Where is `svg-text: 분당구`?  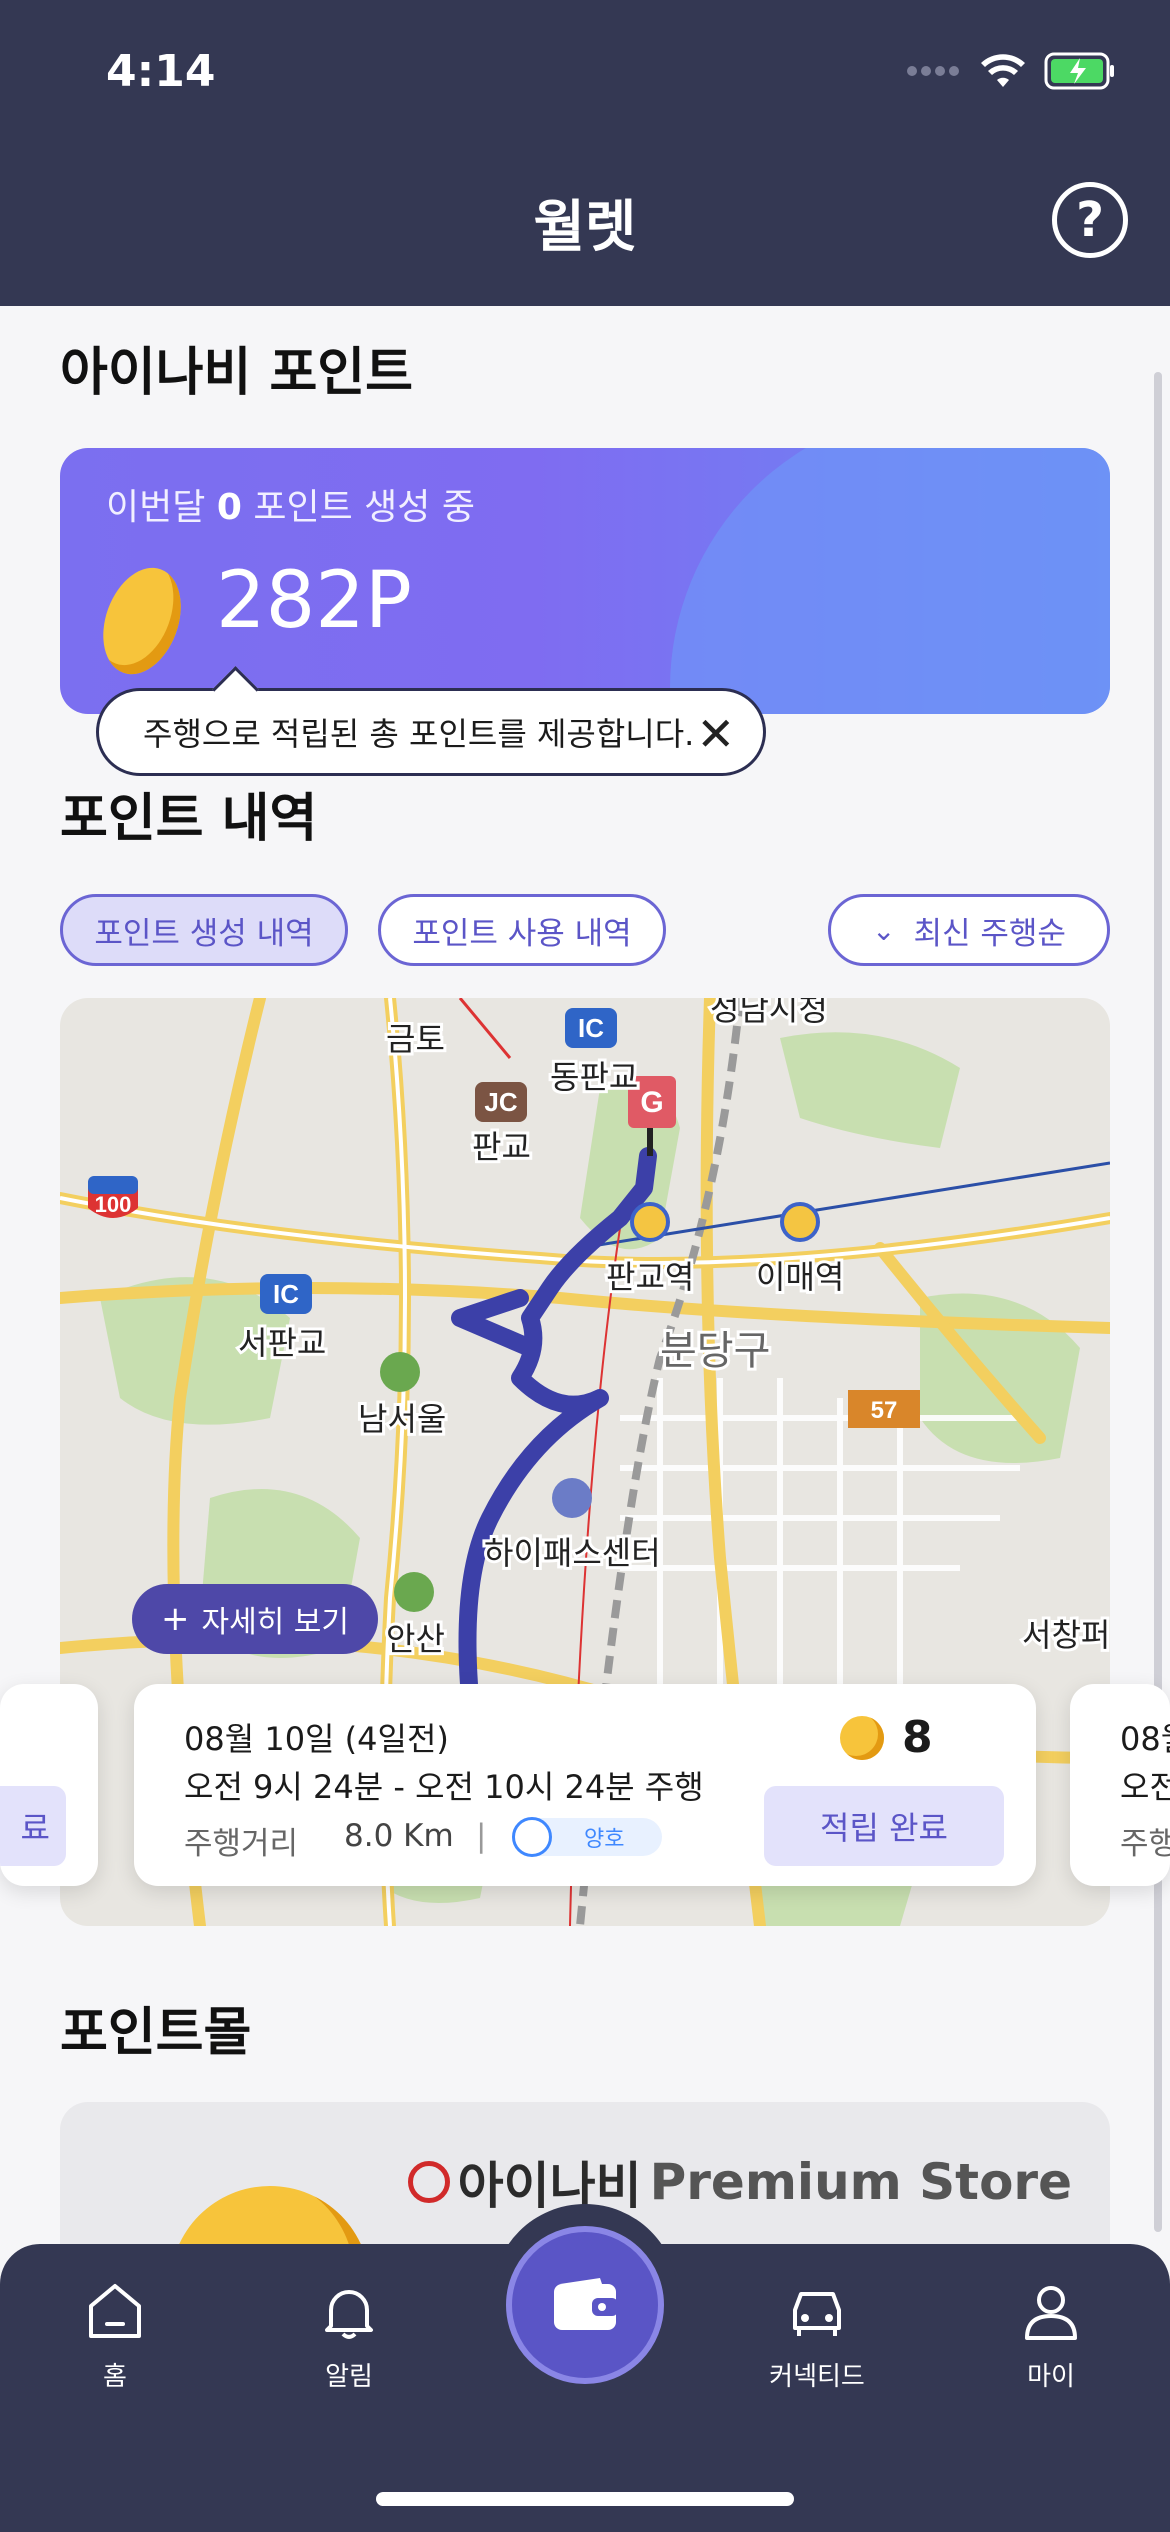
svg-text: 분당구 is located at coordinates (715, 1351).